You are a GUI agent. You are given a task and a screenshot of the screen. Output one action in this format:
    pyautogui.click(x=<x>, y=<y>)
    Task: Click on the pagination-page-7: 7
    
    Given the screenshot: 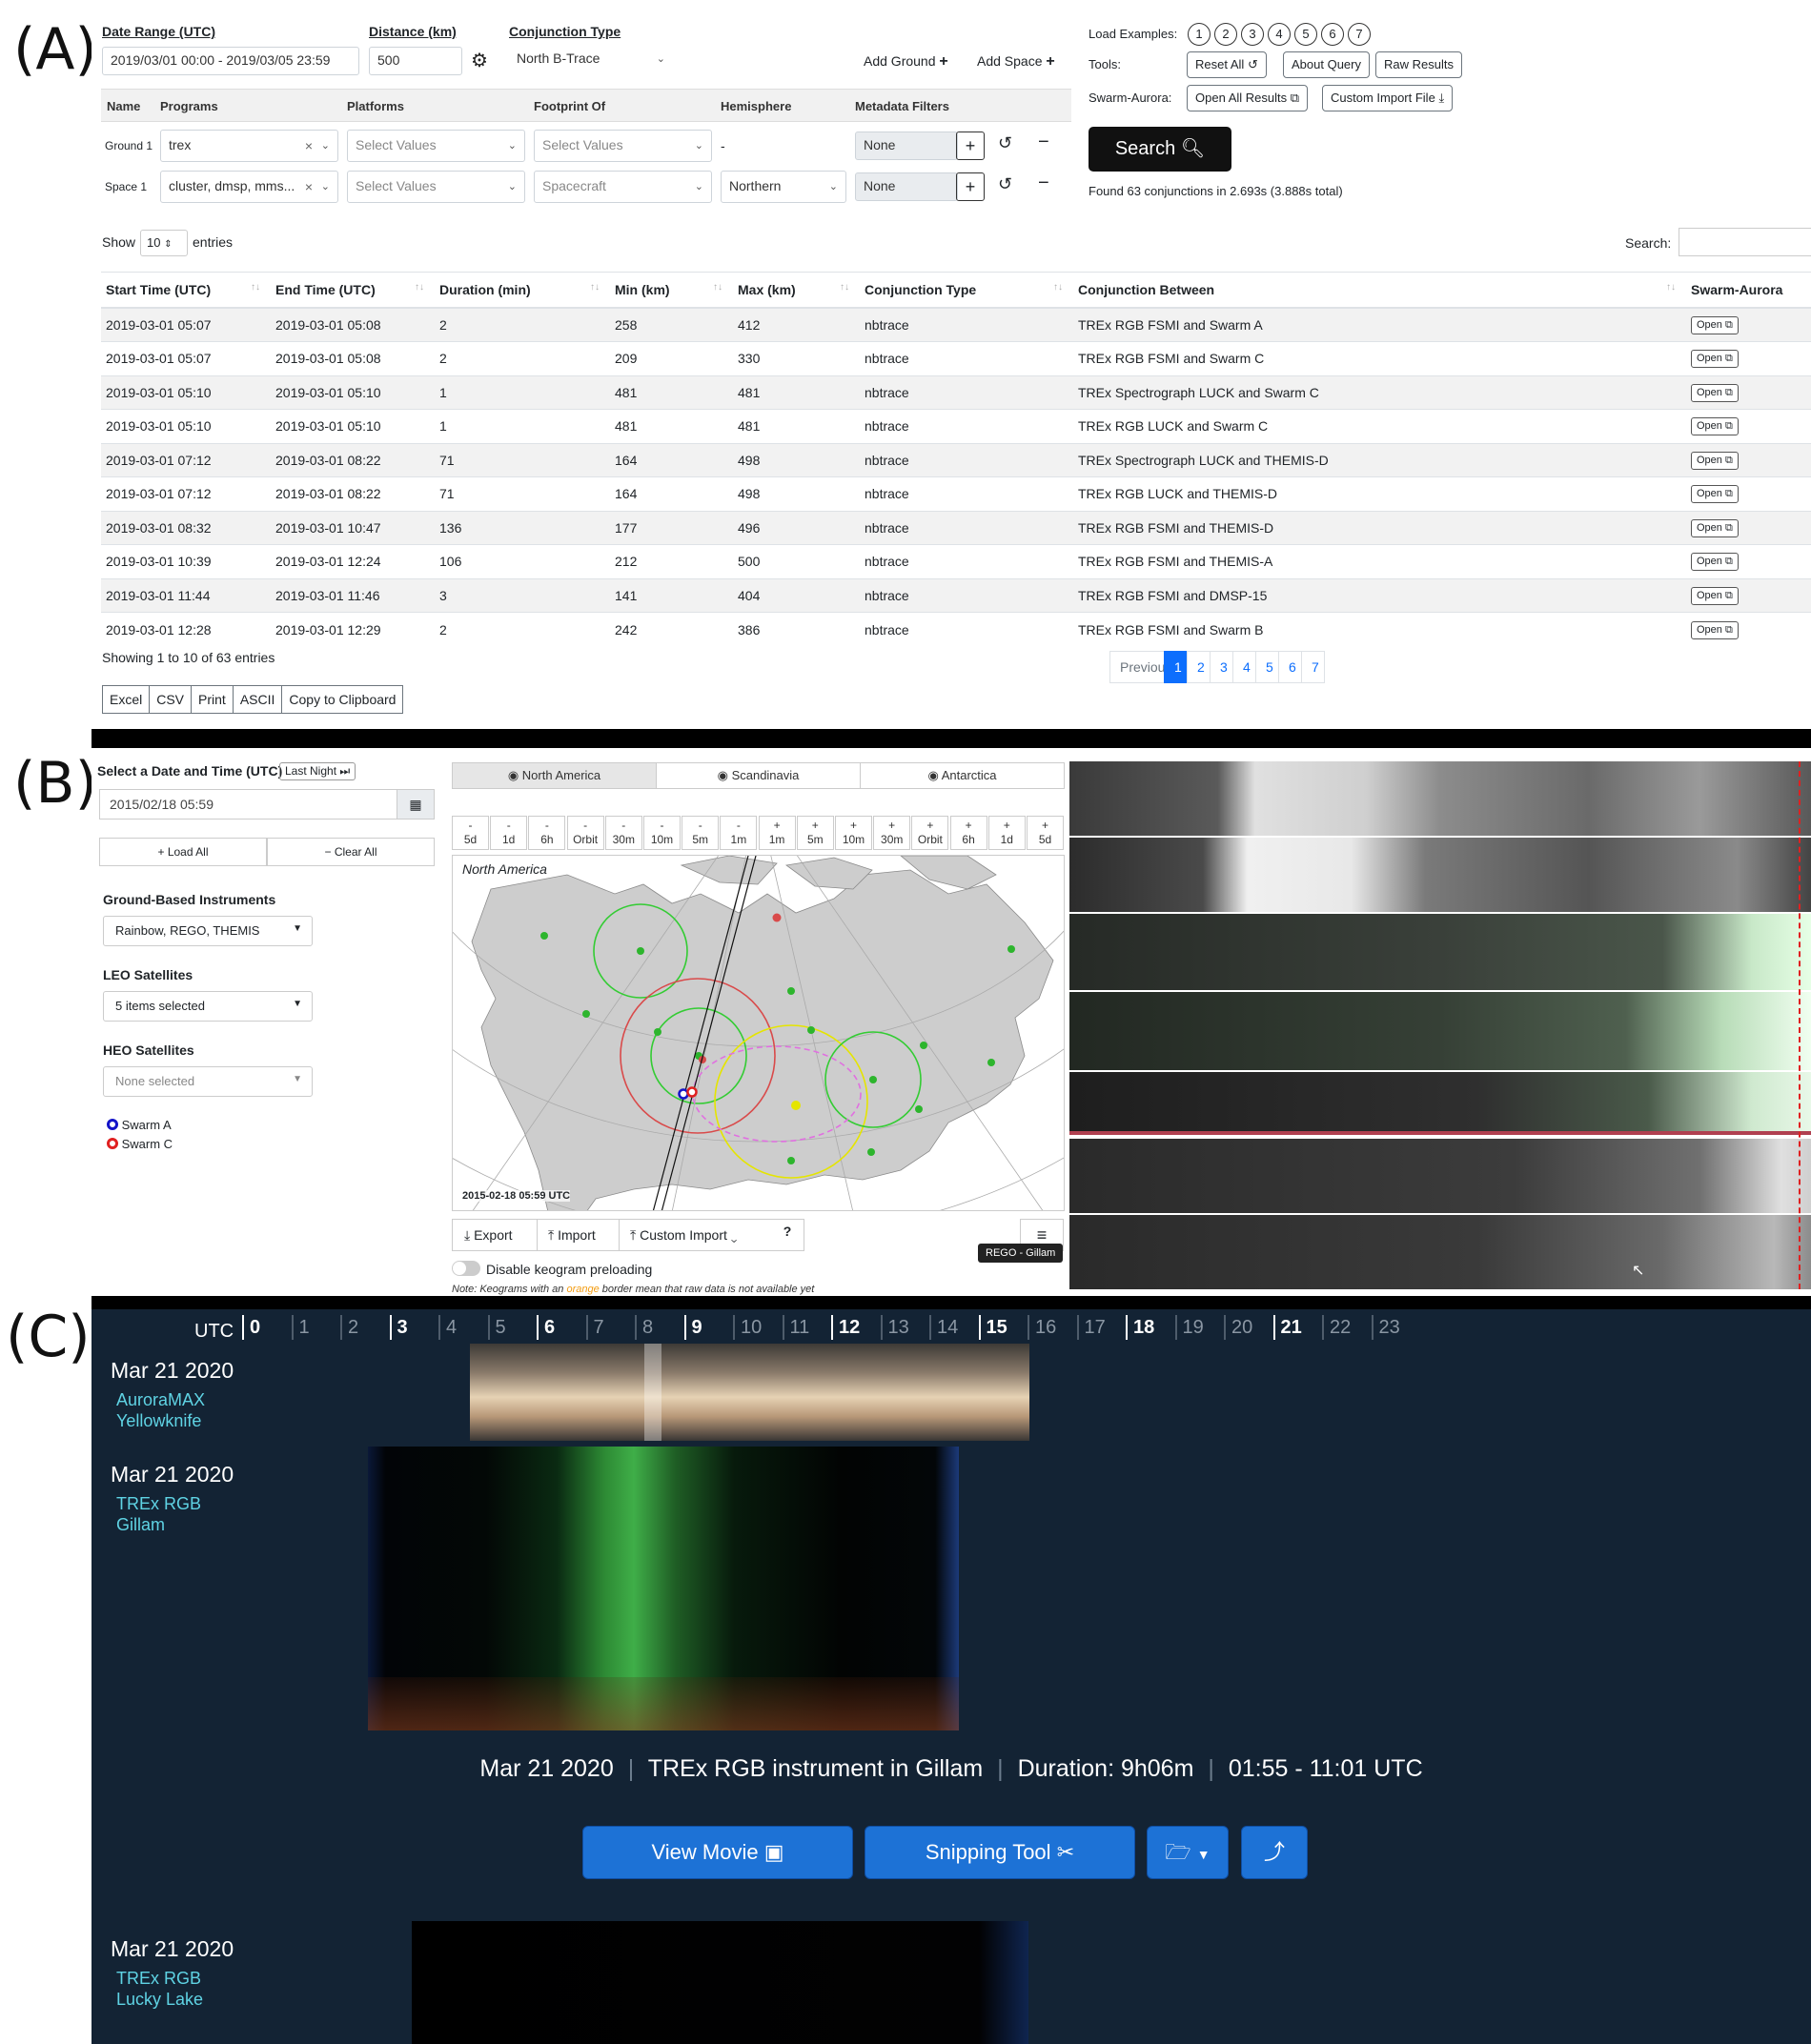 What is the action you would take?
    pyautogui.click(x=1313, y=667)
    